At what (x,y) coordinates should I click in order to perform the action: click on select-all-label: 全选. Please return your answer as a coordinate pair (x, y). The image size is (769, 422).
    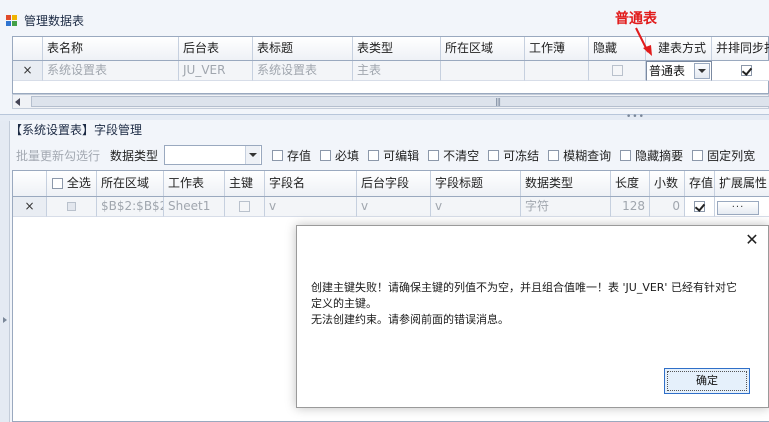
    Looking at the image, I should click on (78, 183).